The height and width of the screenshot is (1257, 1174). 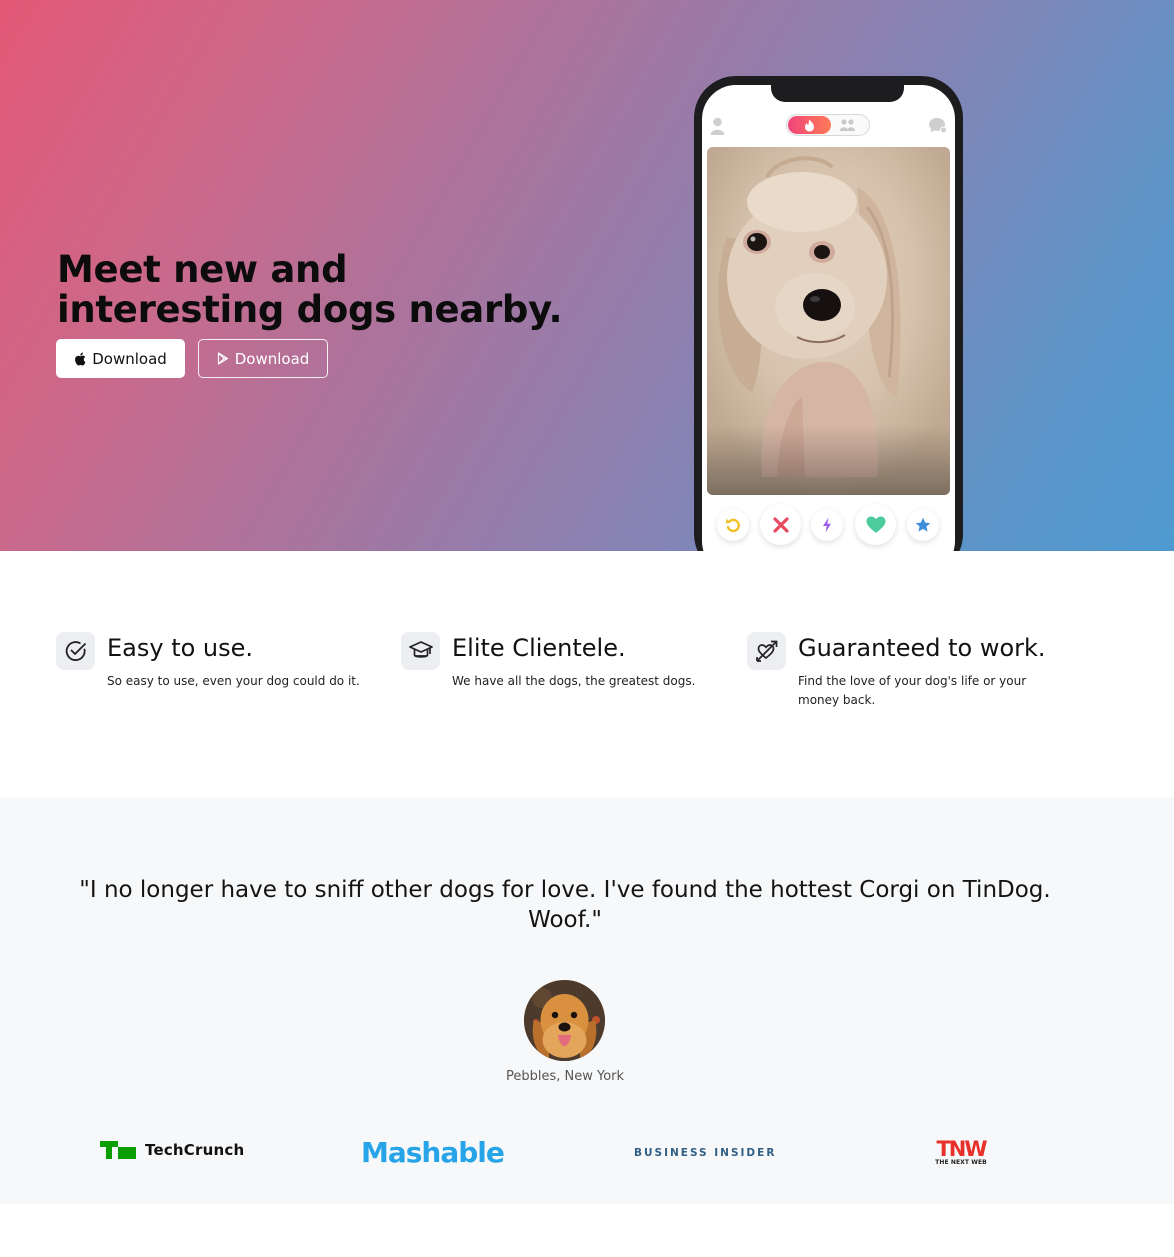 I want to click on check-circle-icon, so click(x=75, y=651).